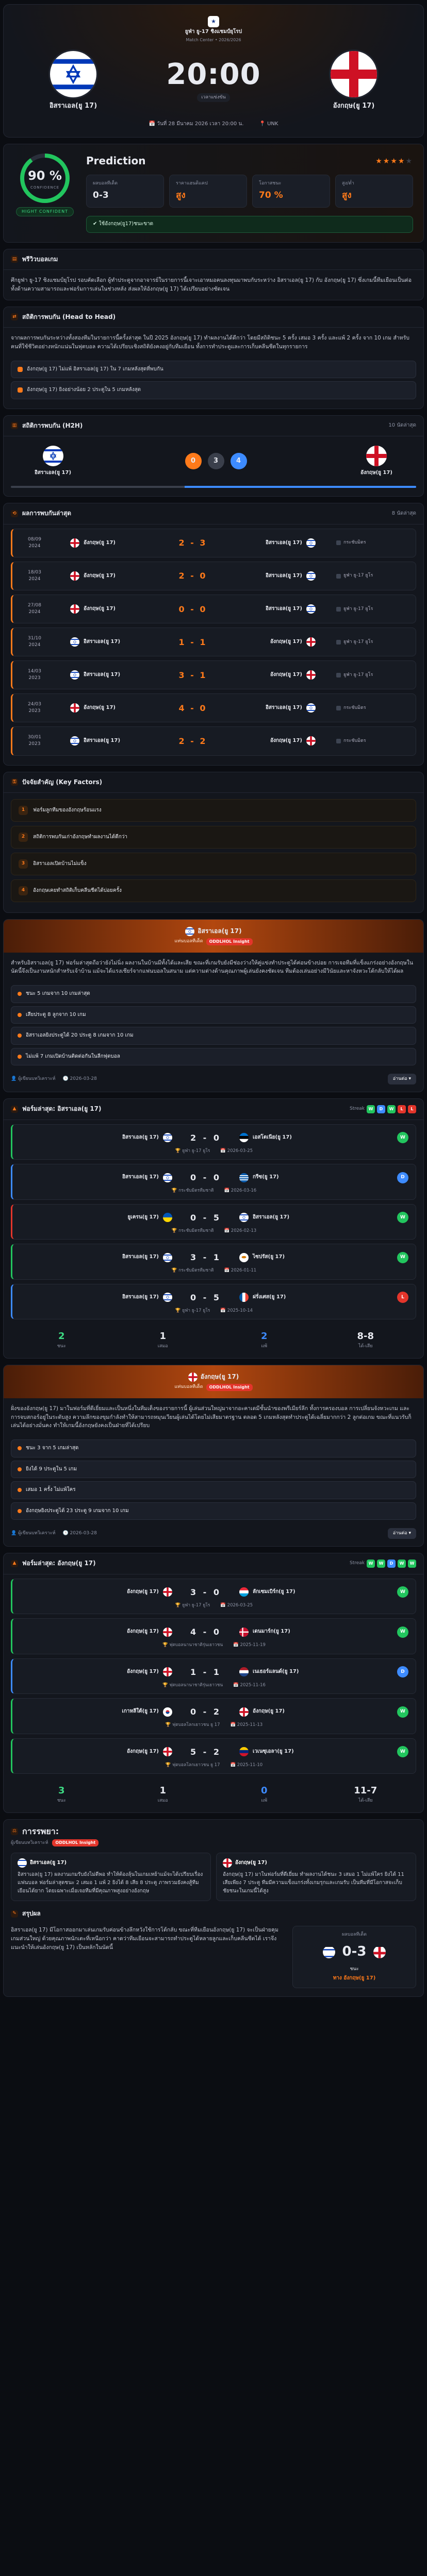  Describe the element at coordinates (14, 782) in the screenshot. I see `key-icon: ⚿` at that location.